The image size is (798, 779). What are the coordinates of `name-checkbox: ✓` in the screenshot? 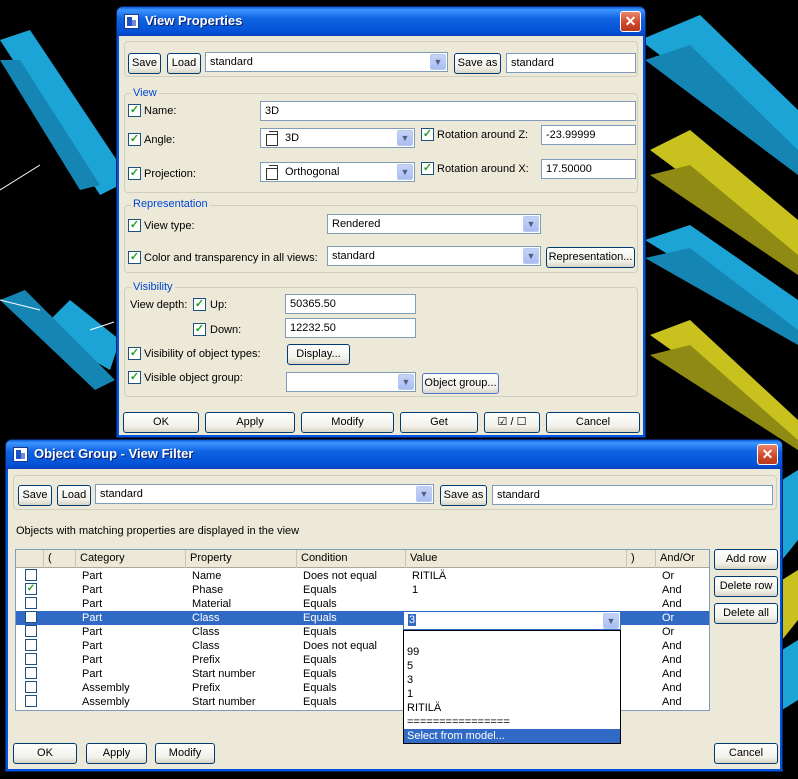 It's located at (134, 110).